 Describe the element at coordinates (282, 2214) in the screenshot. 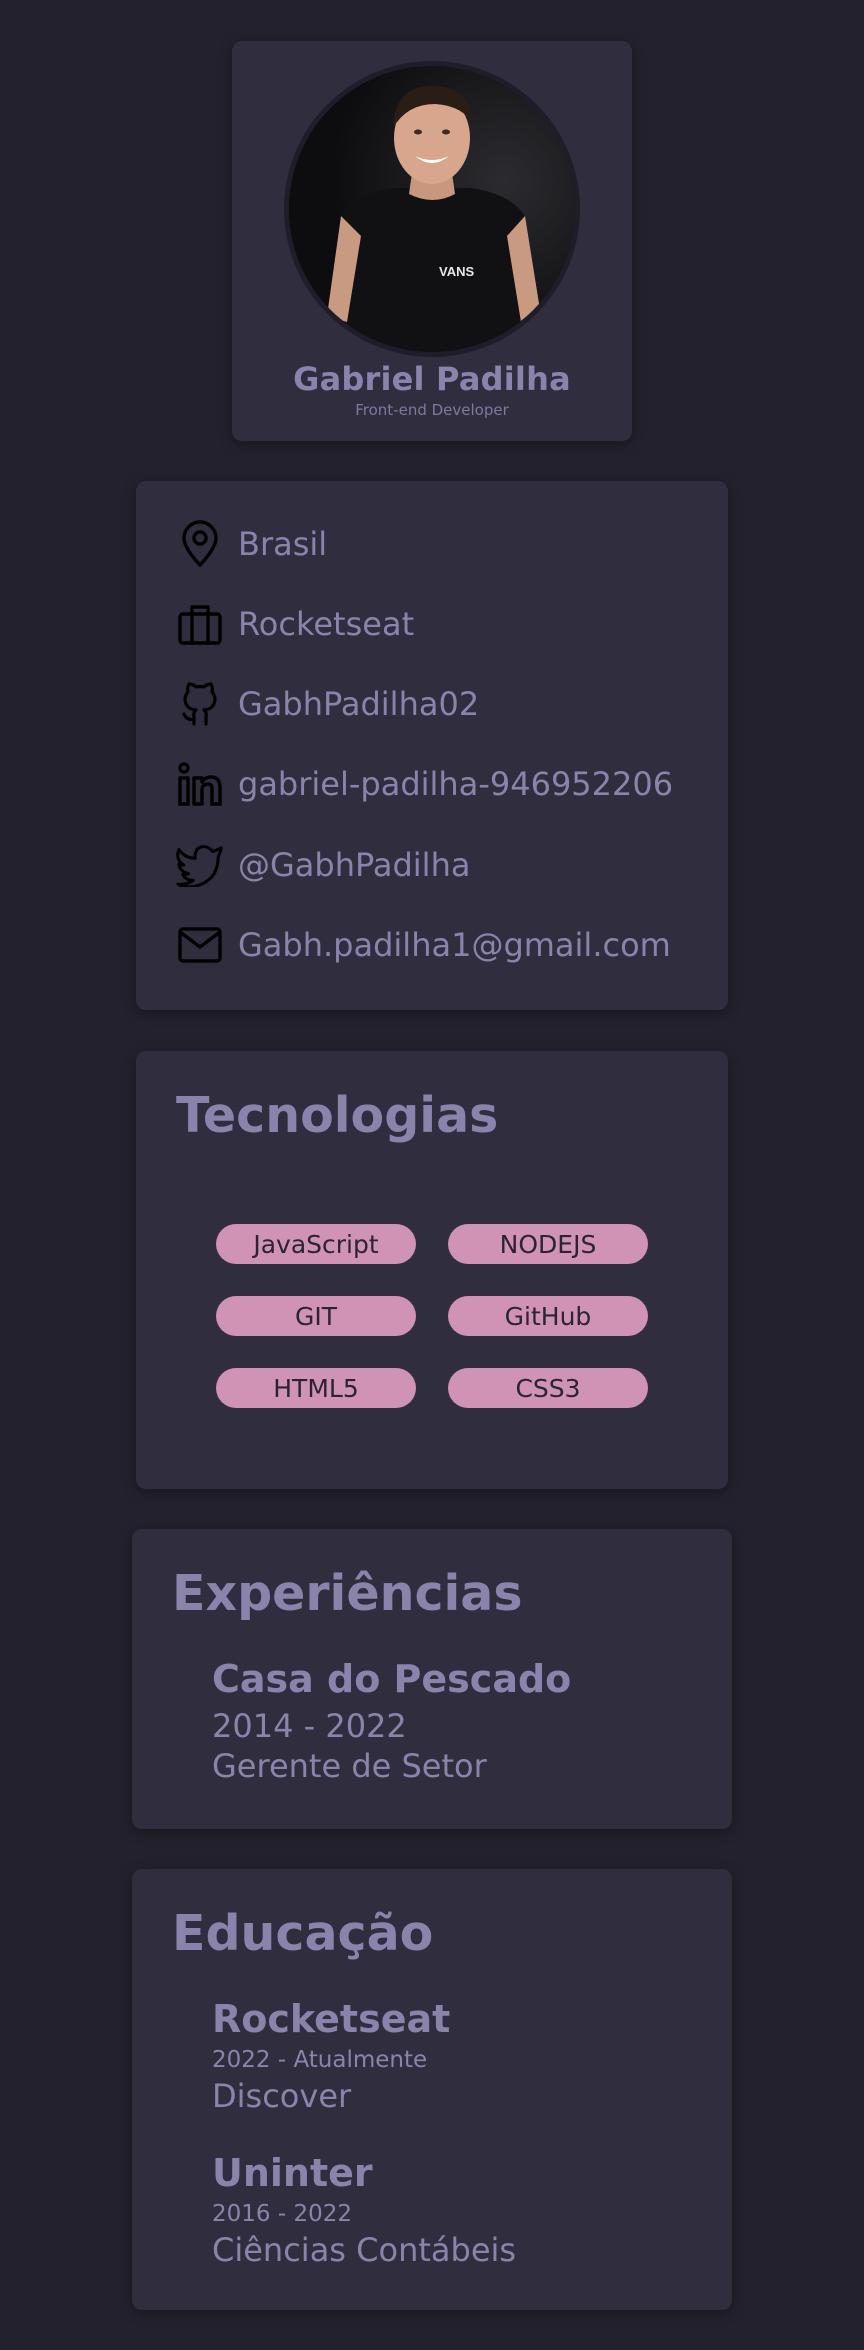

I see `education-period: 2016 - 2022` at that location.